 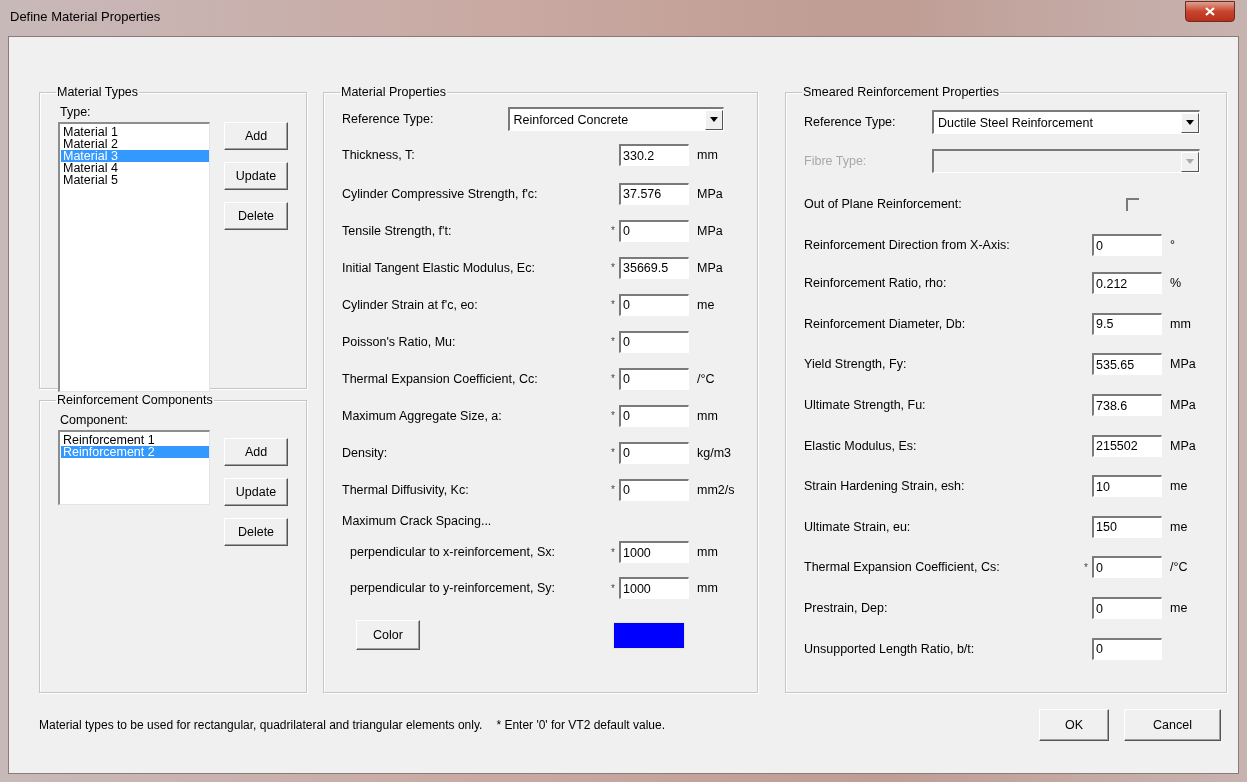 What do you see at coordinates (1172, 245) in the screenshot?
I see `unit-label: °` at bounding box center [1172, 245].